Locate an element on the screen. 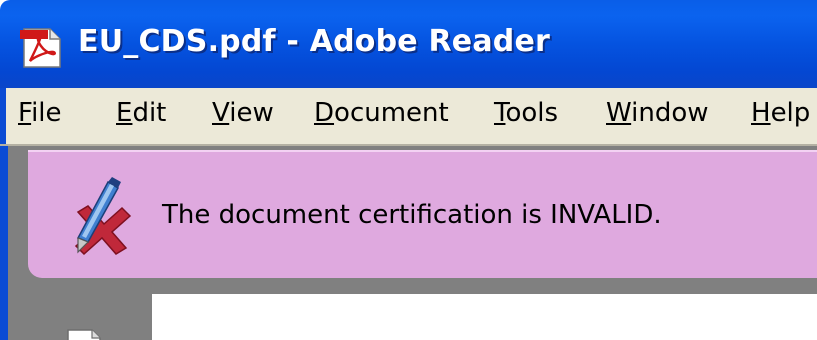  menu-view: View is located at coordinates (243, 113).